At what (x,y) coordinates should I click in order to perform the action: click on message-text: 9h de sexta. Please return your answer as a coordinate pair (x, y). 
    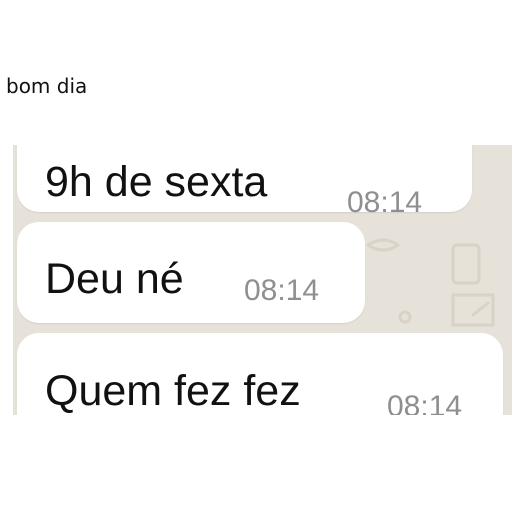
    Looking at the image, I should click on (156, 182).